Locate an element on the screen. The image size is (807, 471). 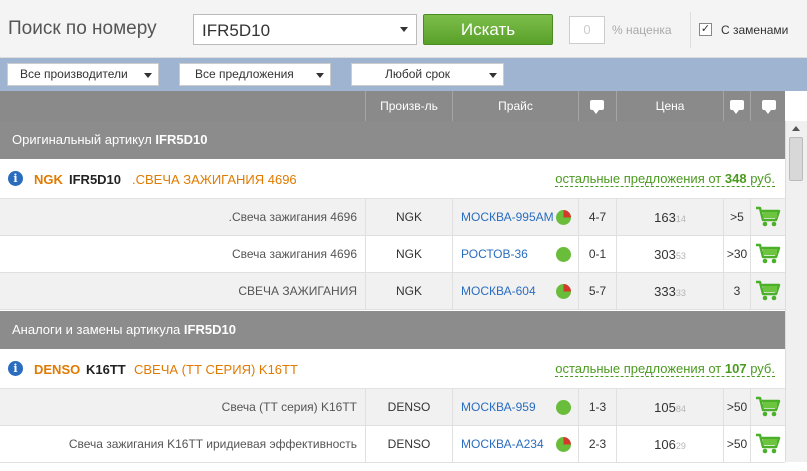
group-article: IFR5D10 is located at coordinates (95, 179).